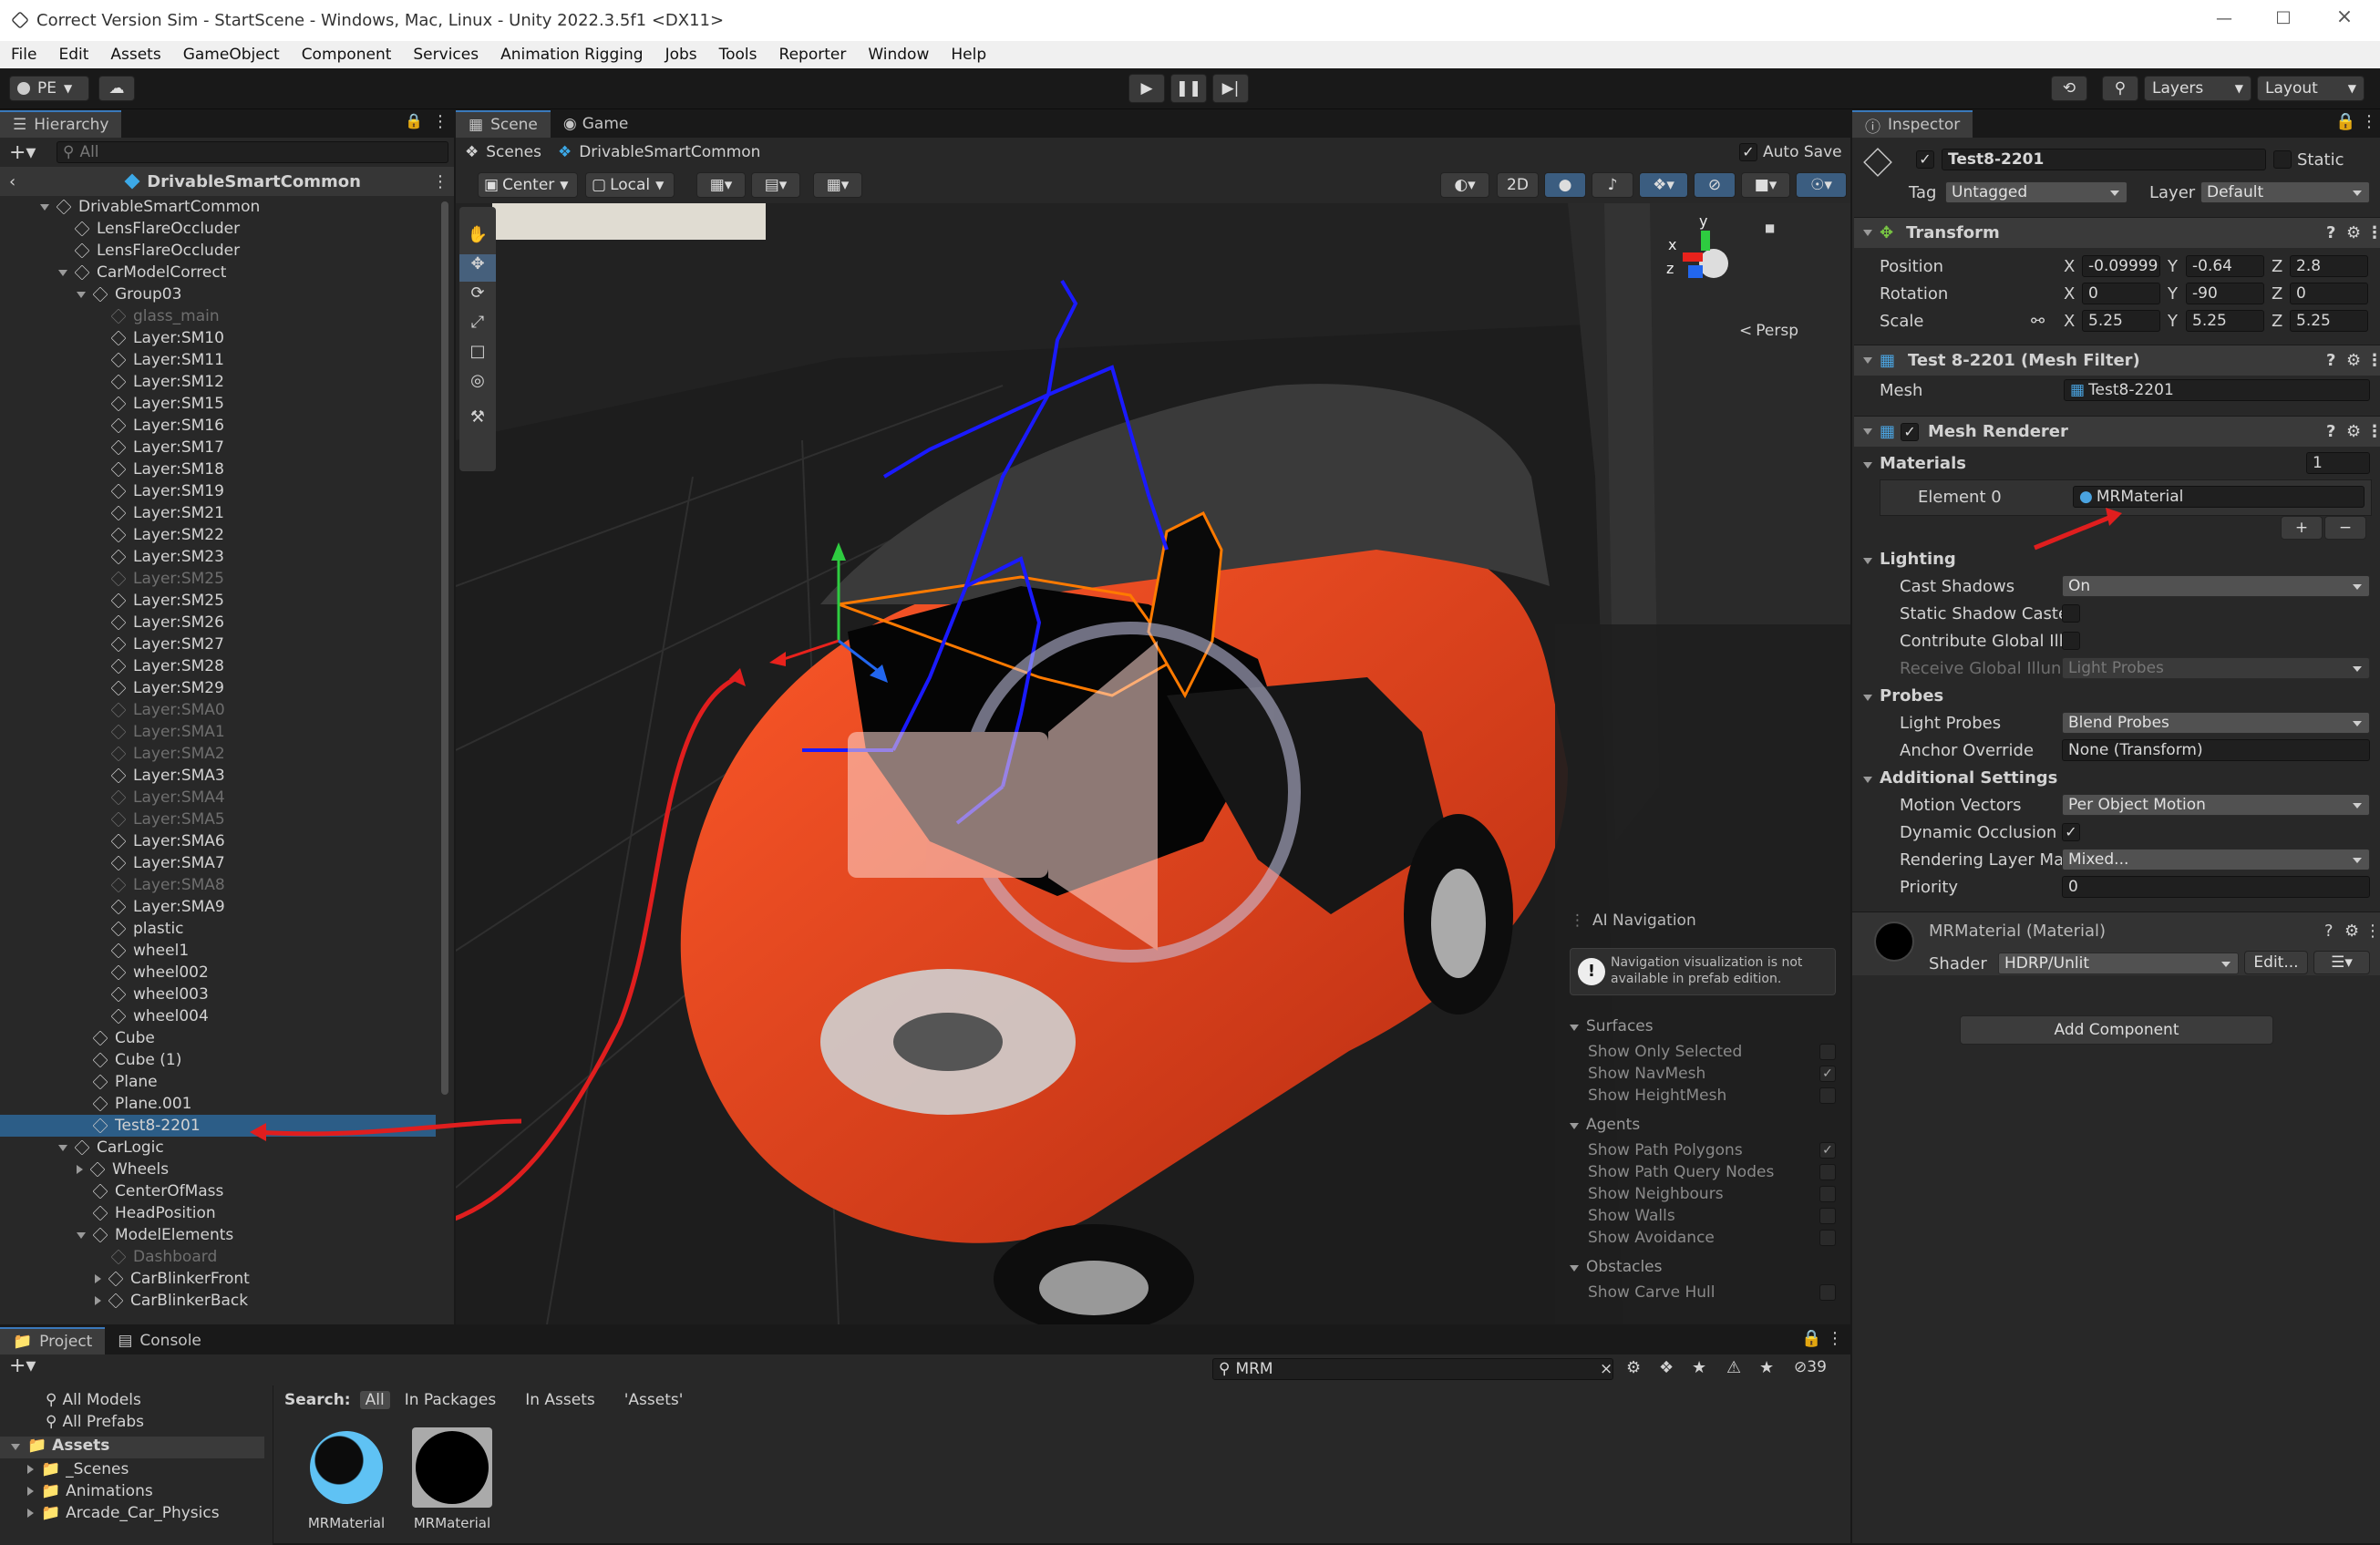 The height and width of the screenshot is (1545, 2380). What do you see at coordinates (2118, 963) in the screenshot?
I see `shader-dropdown: HDRP/Unlit` at bounding box center [2118, 963].